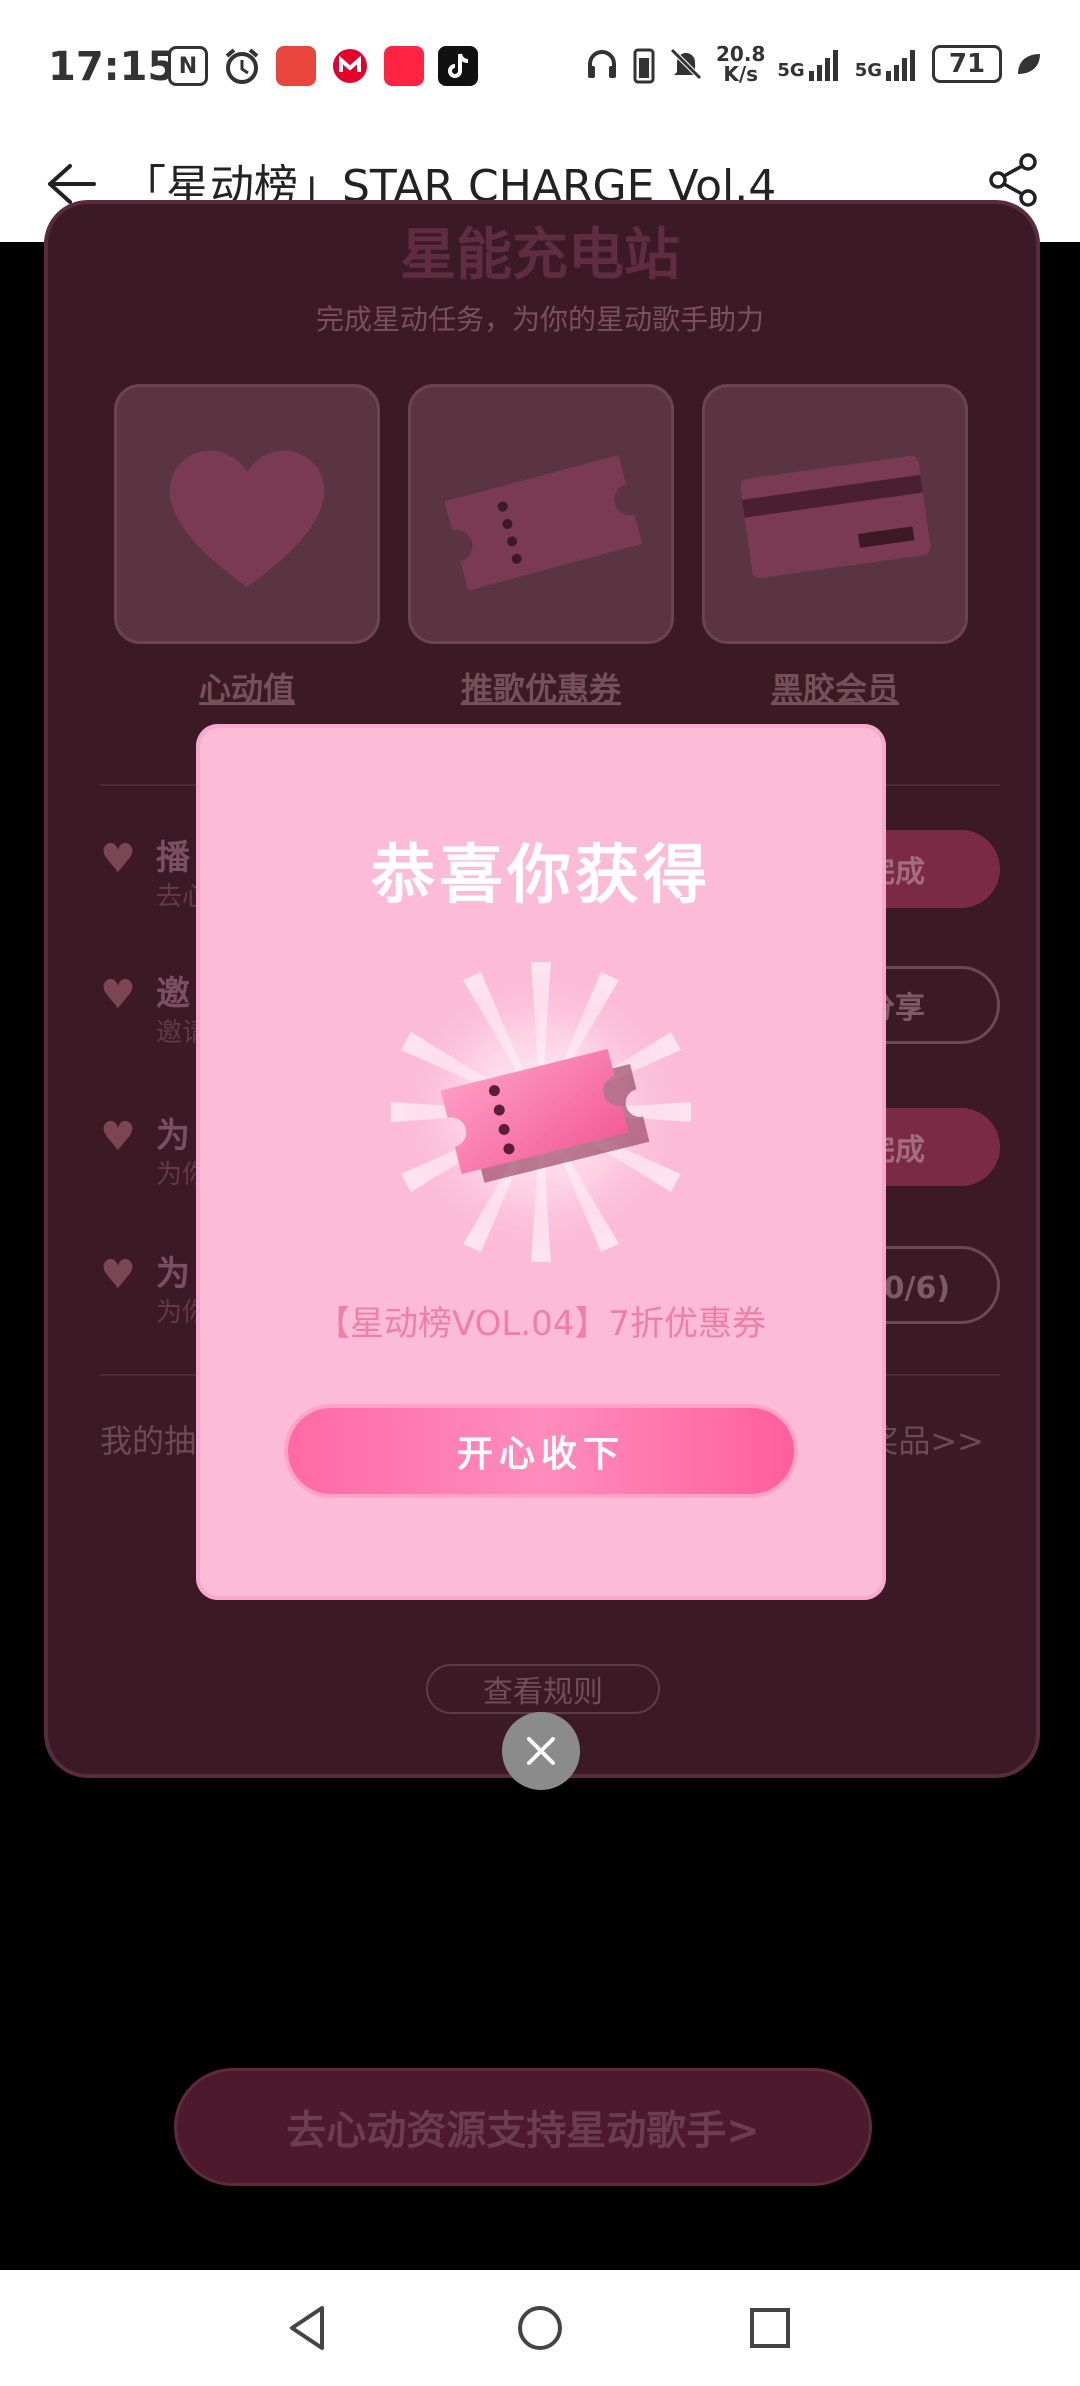 Image resolution: width=1080 pixels, height=2386 pixels. I want to click on reward-card-vip, so click(835, 514).